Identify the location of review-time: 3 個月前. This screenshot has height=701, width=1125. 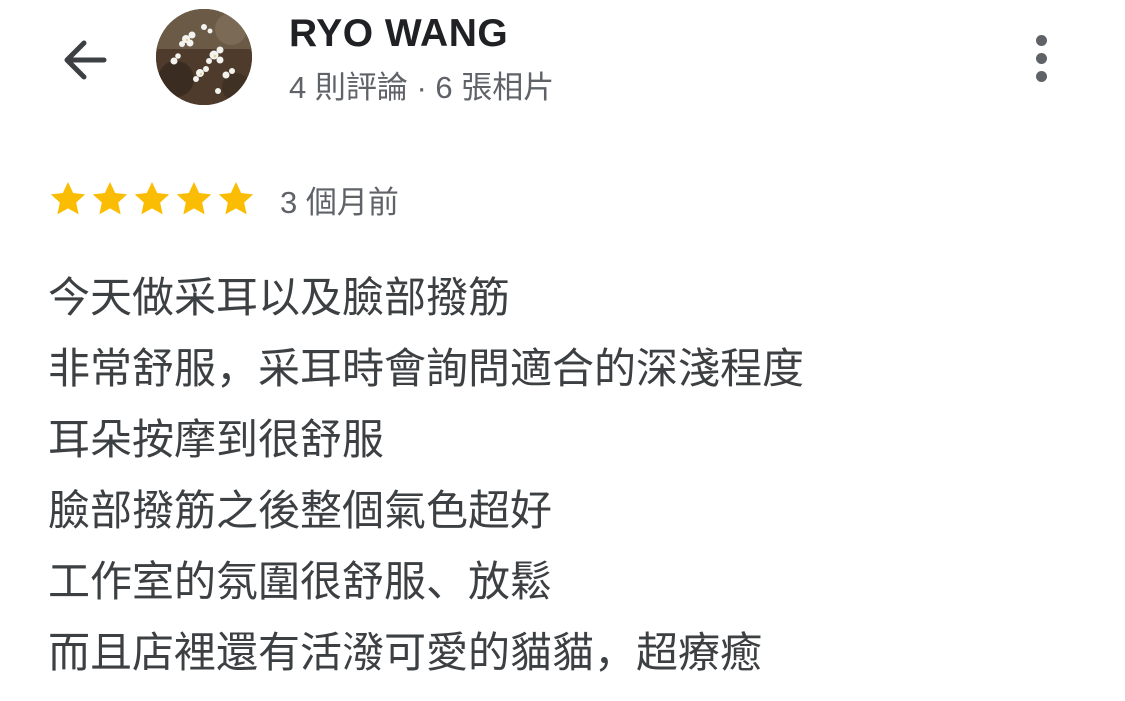
(339, 202).